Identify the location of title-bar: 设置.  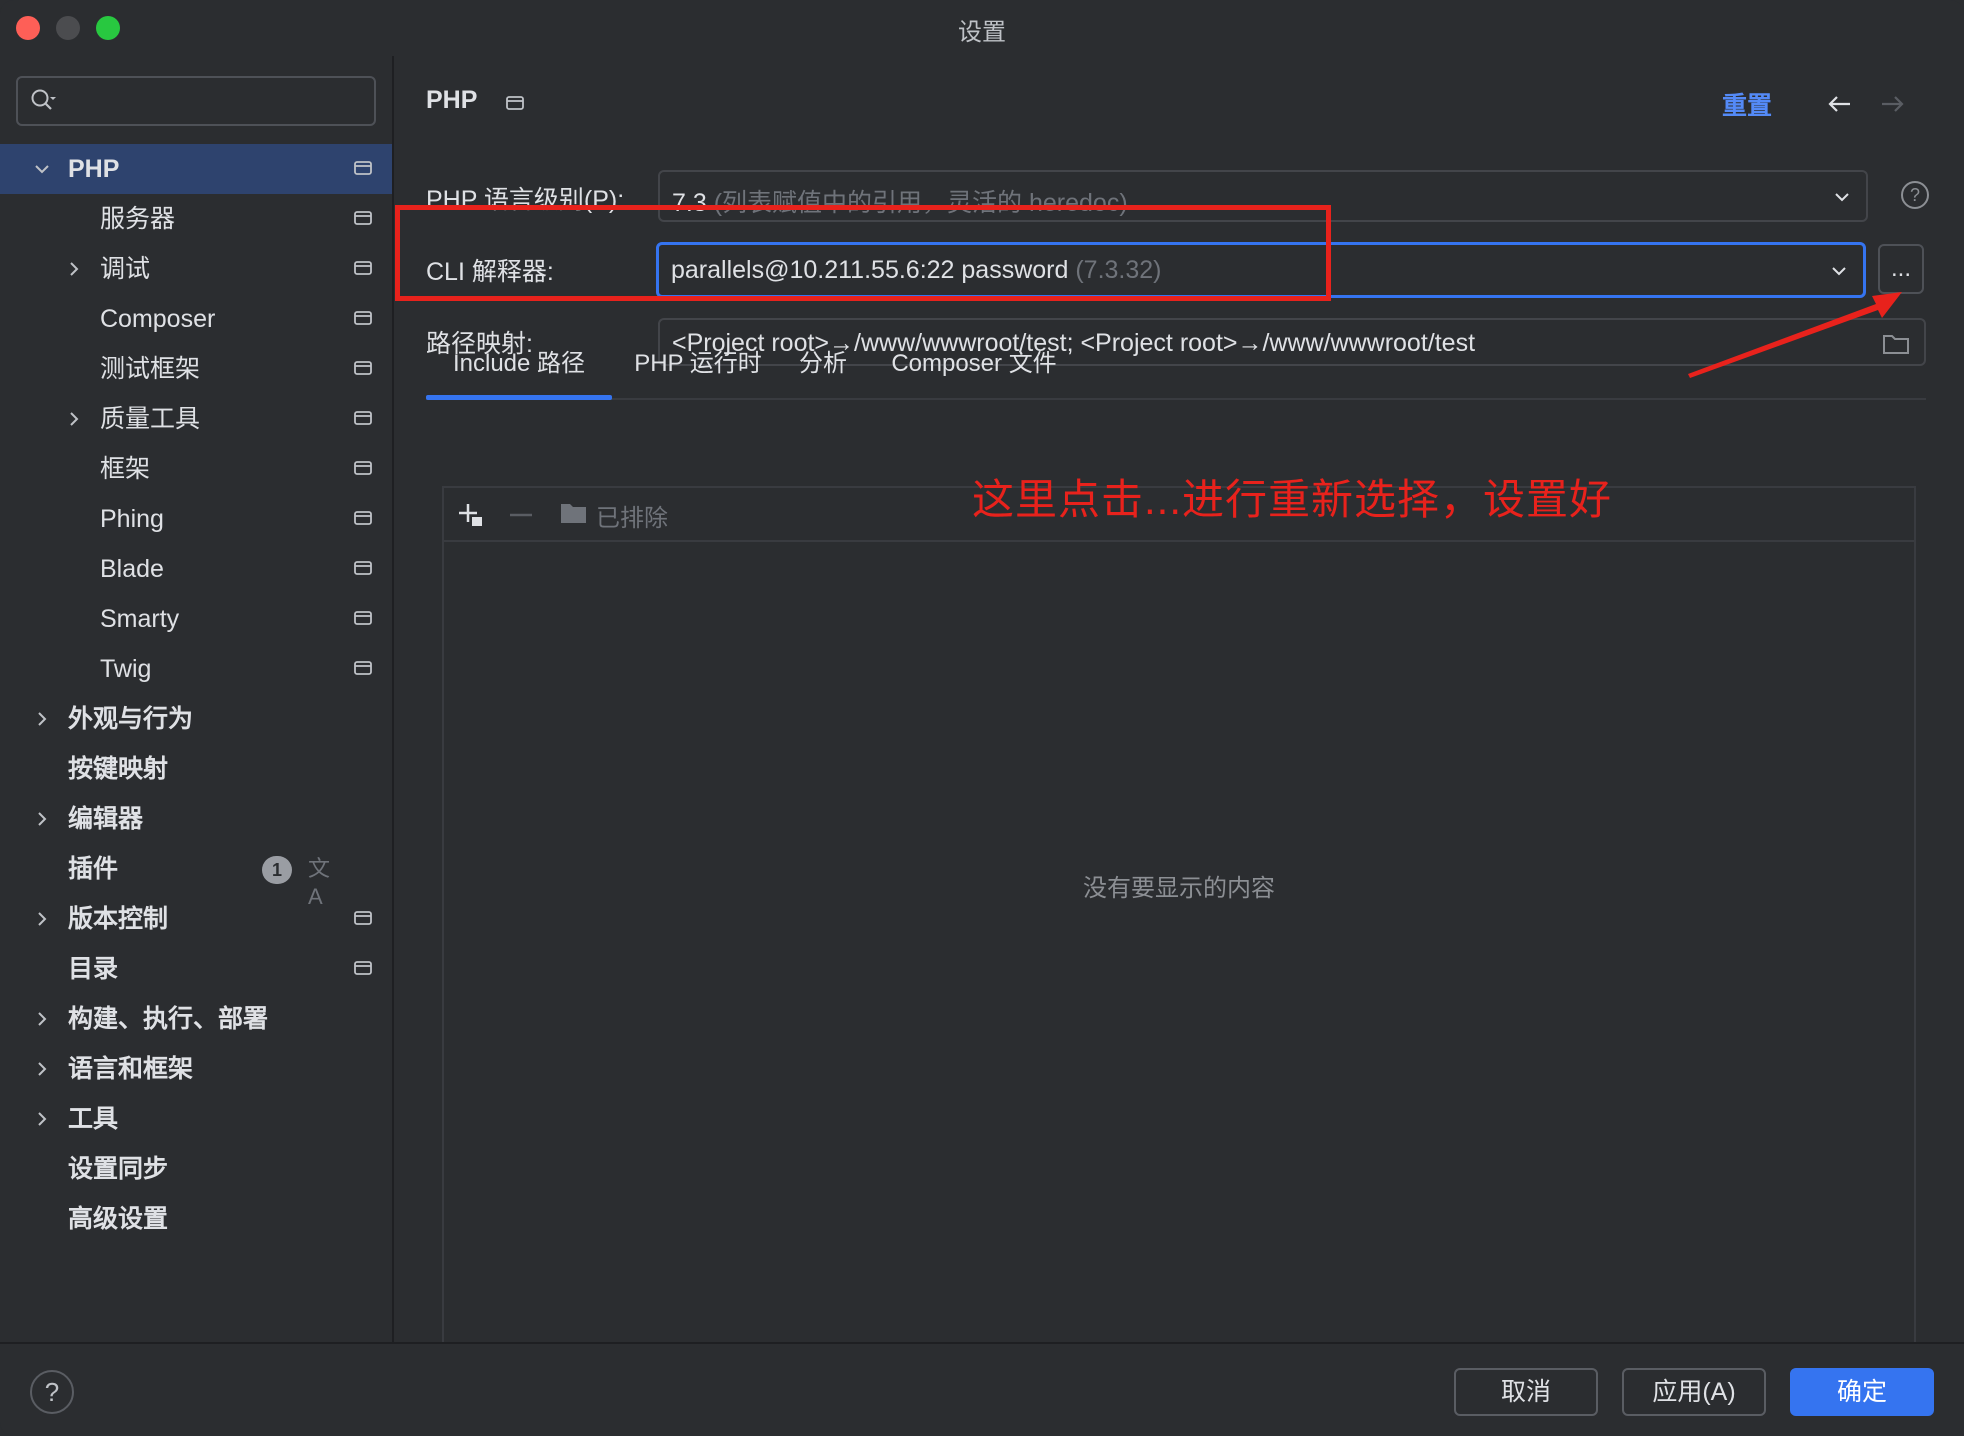
(982, 28).